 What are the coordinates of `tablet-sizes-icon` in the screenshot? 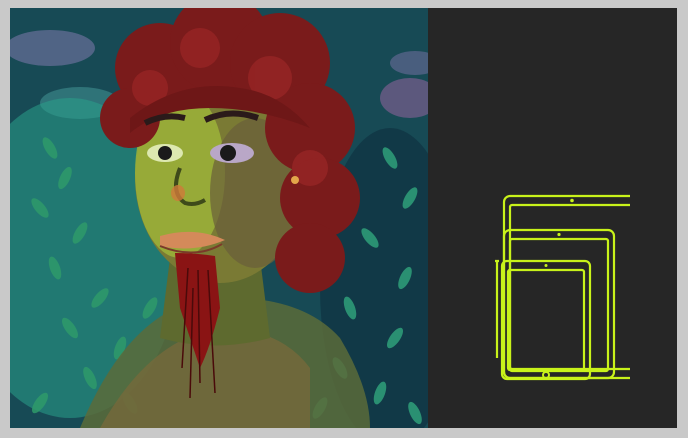 It's located at (555, 288).